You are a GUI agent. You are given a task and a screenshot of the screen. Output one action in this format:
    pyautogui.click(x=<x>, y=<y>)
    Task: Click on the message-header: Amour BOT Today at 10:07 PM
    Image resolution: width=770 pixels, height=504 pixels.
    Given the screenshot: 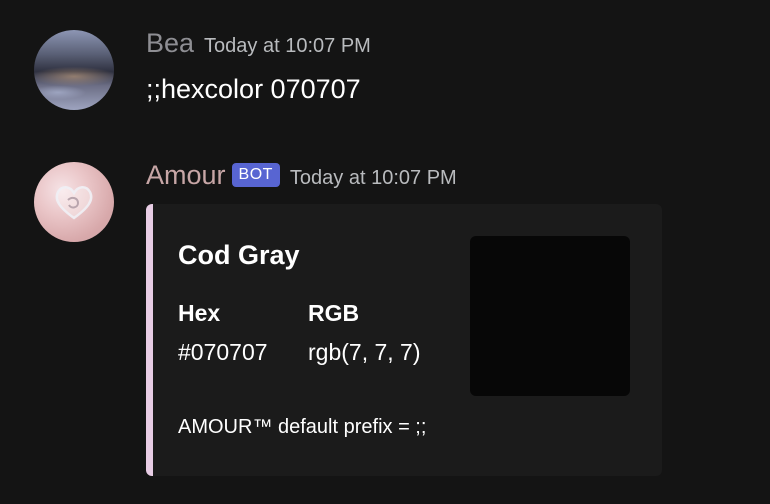 What is the action you would take?
    pyautogui.click(x=301, y=176)
    